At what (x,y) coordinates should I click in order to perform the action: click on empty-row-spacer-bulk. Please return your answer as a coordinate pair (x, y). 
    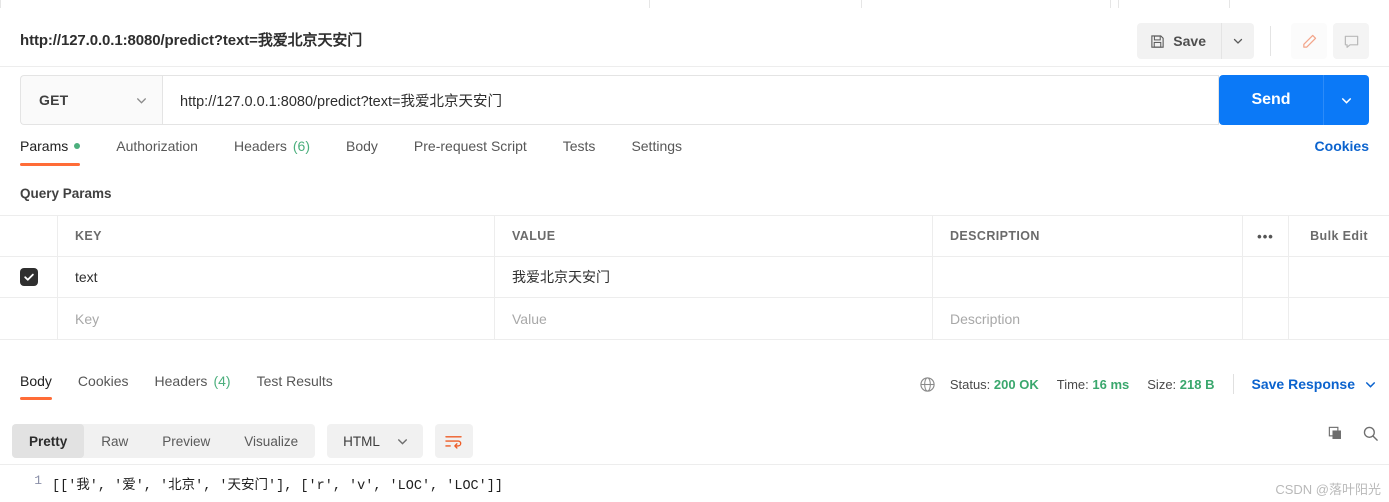
    Looking at the image, I should click on (1339, 318).